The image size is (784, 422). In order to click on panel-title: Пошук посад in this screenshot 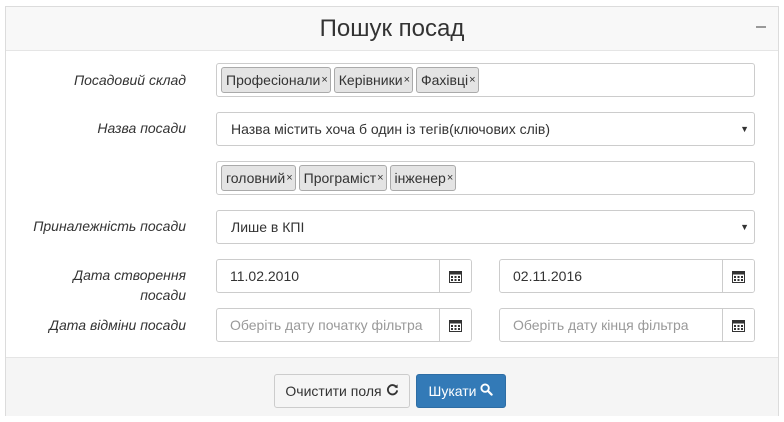, I will do `click(392, 28)`.